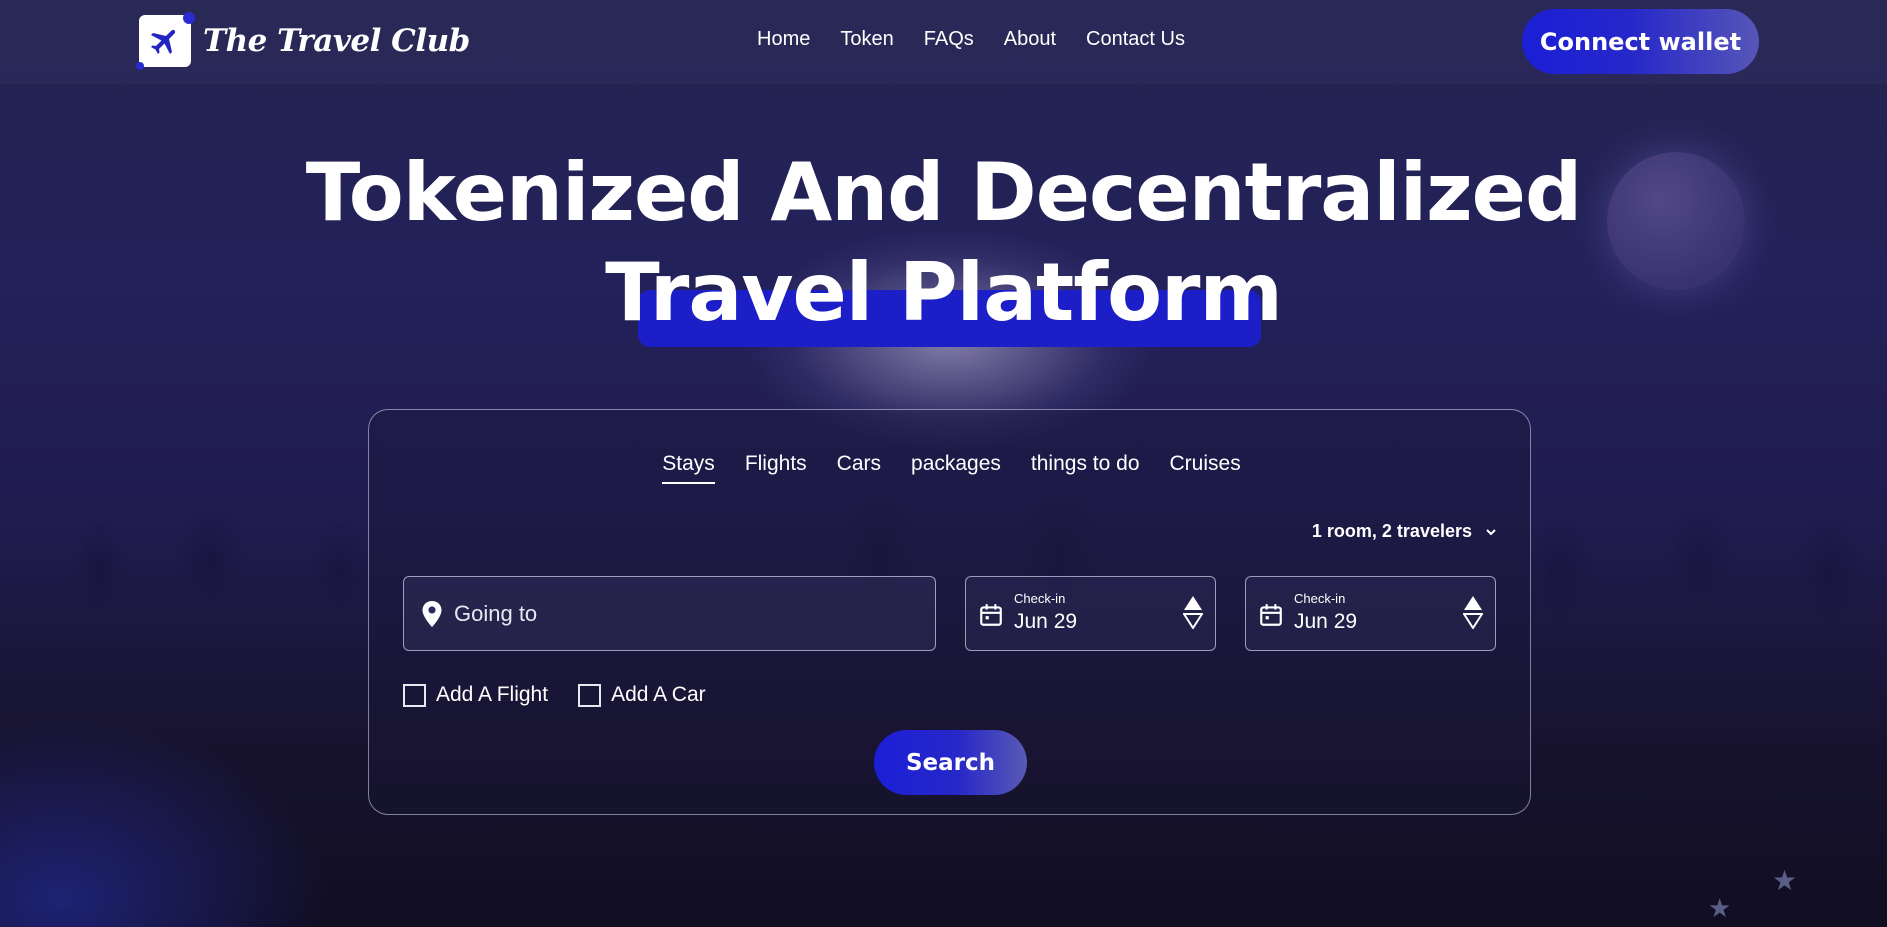  What do you see at coordinates (1205, 468) in the screenshot?
I see `tab-cruises: Cruises` at bounding box center [1205, 468].